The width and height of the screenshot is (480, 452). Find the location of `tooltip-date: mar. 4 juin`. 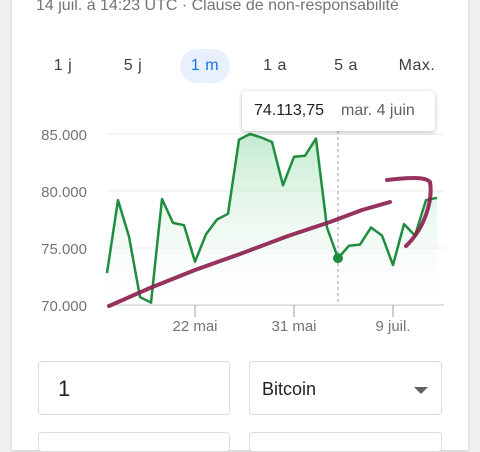

tooltip-date: mar. 4 juin is located at coordinates (378, 110).